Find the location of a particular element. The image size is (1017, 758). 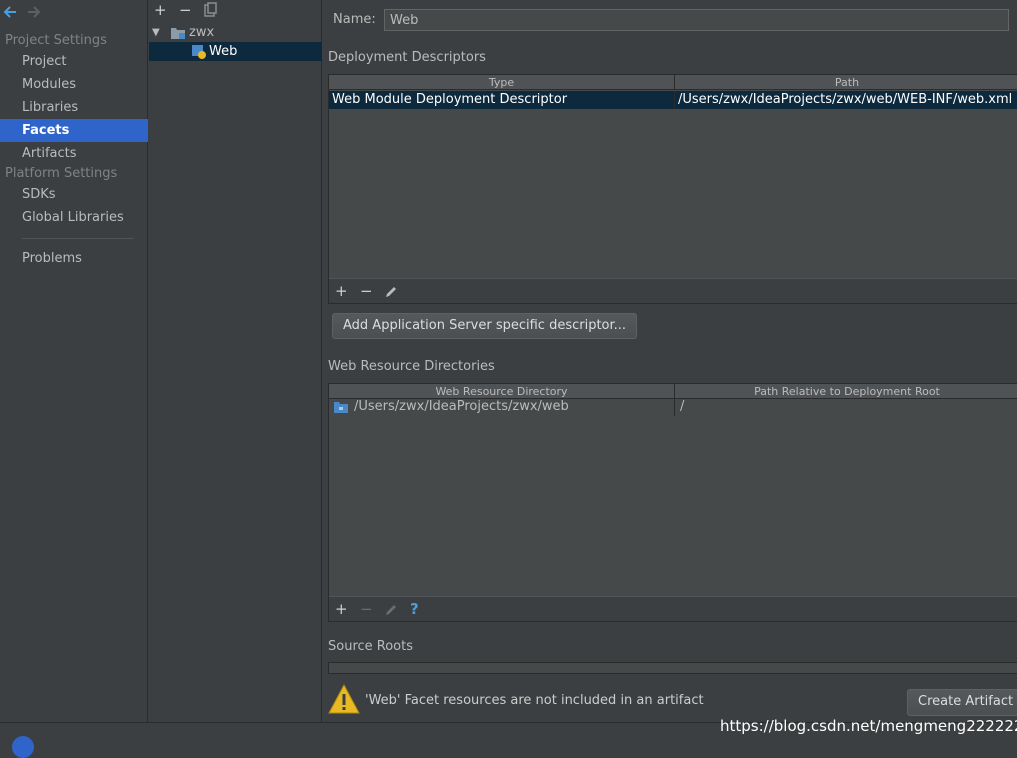

tree-node-label: Web is located at coordinates (223, 51).